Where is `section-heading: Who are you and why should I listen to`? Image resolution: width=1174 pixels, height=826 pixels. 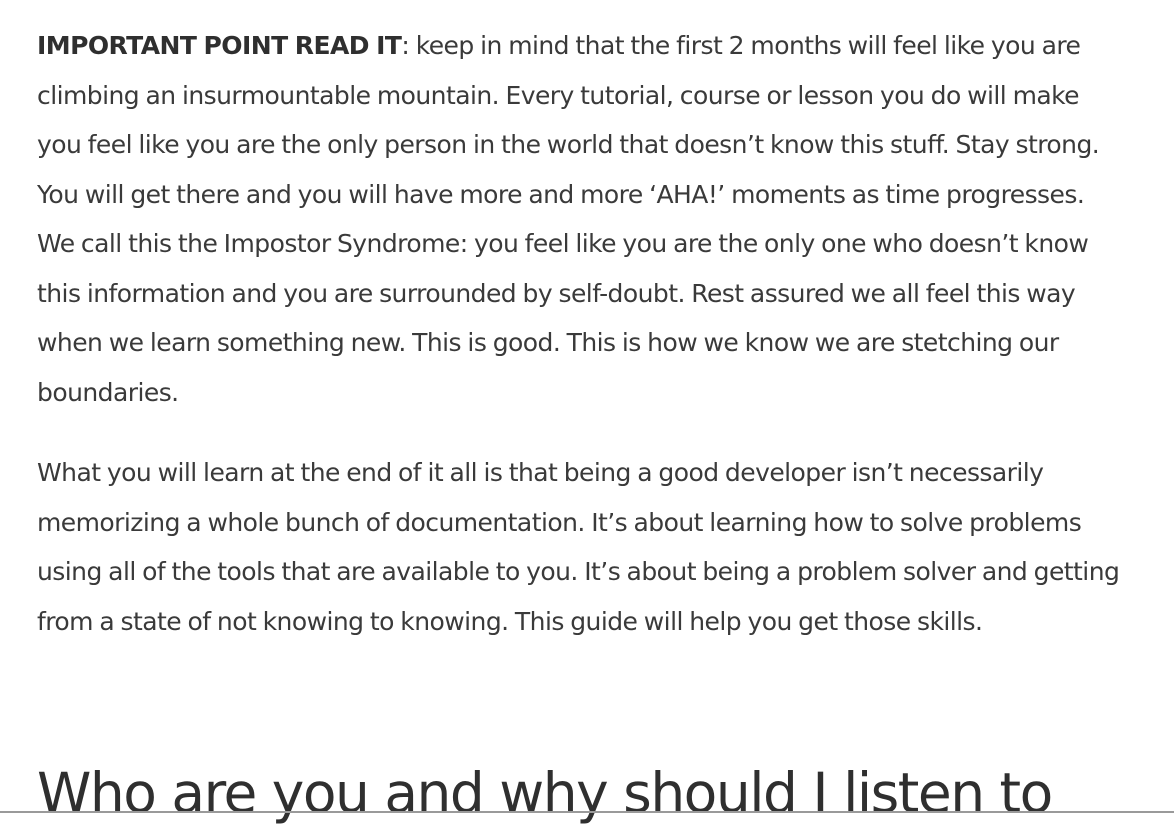
section-heading: Who are you and why should I listen to is located at coordinates (545, 793).